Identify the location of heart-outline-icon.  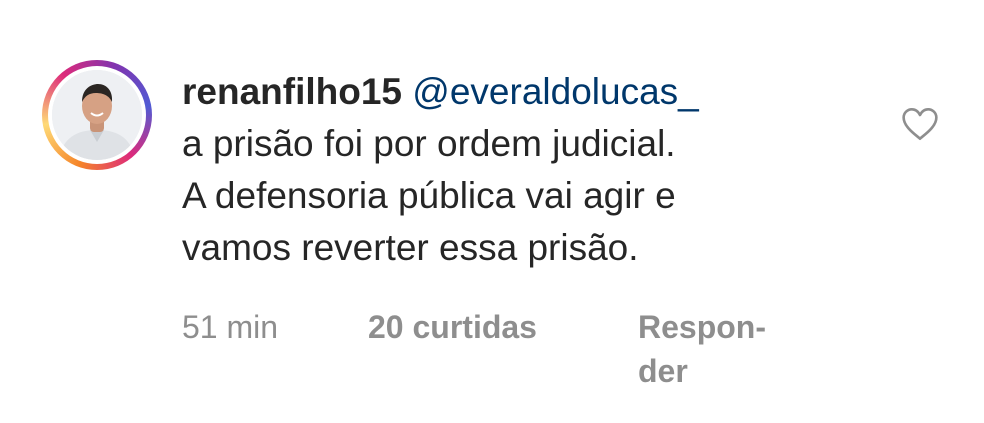
(920, 124).